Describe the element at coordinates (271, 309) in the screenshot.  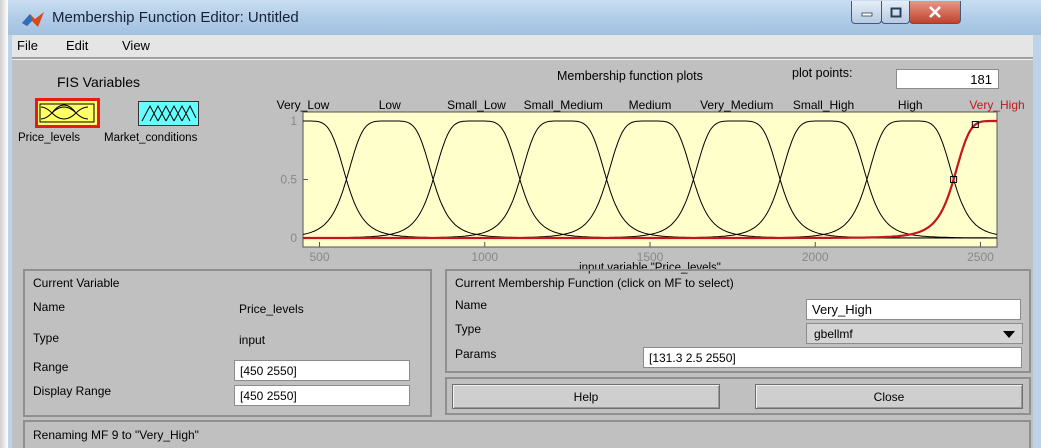
I see `variable-name-value: Price_levels` at that location.